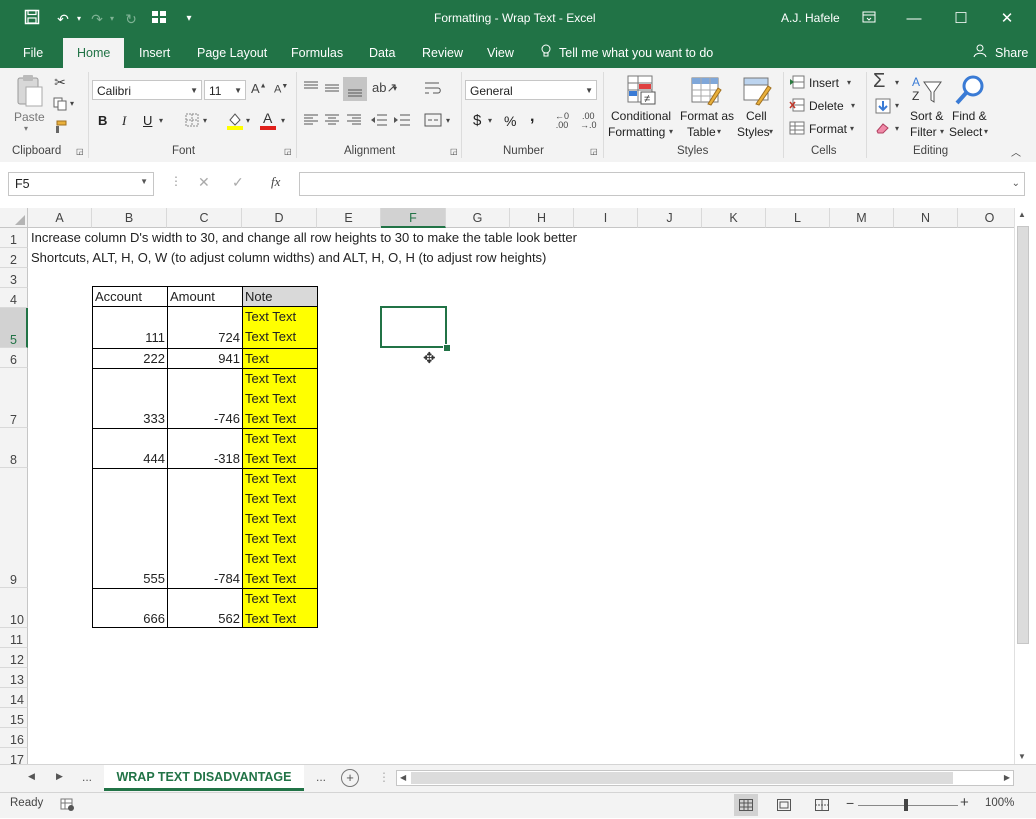 The width and height of the screenshot is (1036, 819). Describe the element at coordinates (1016, 183) in the screenshot. I see `expand-formula-icon: ⌄` at that location.